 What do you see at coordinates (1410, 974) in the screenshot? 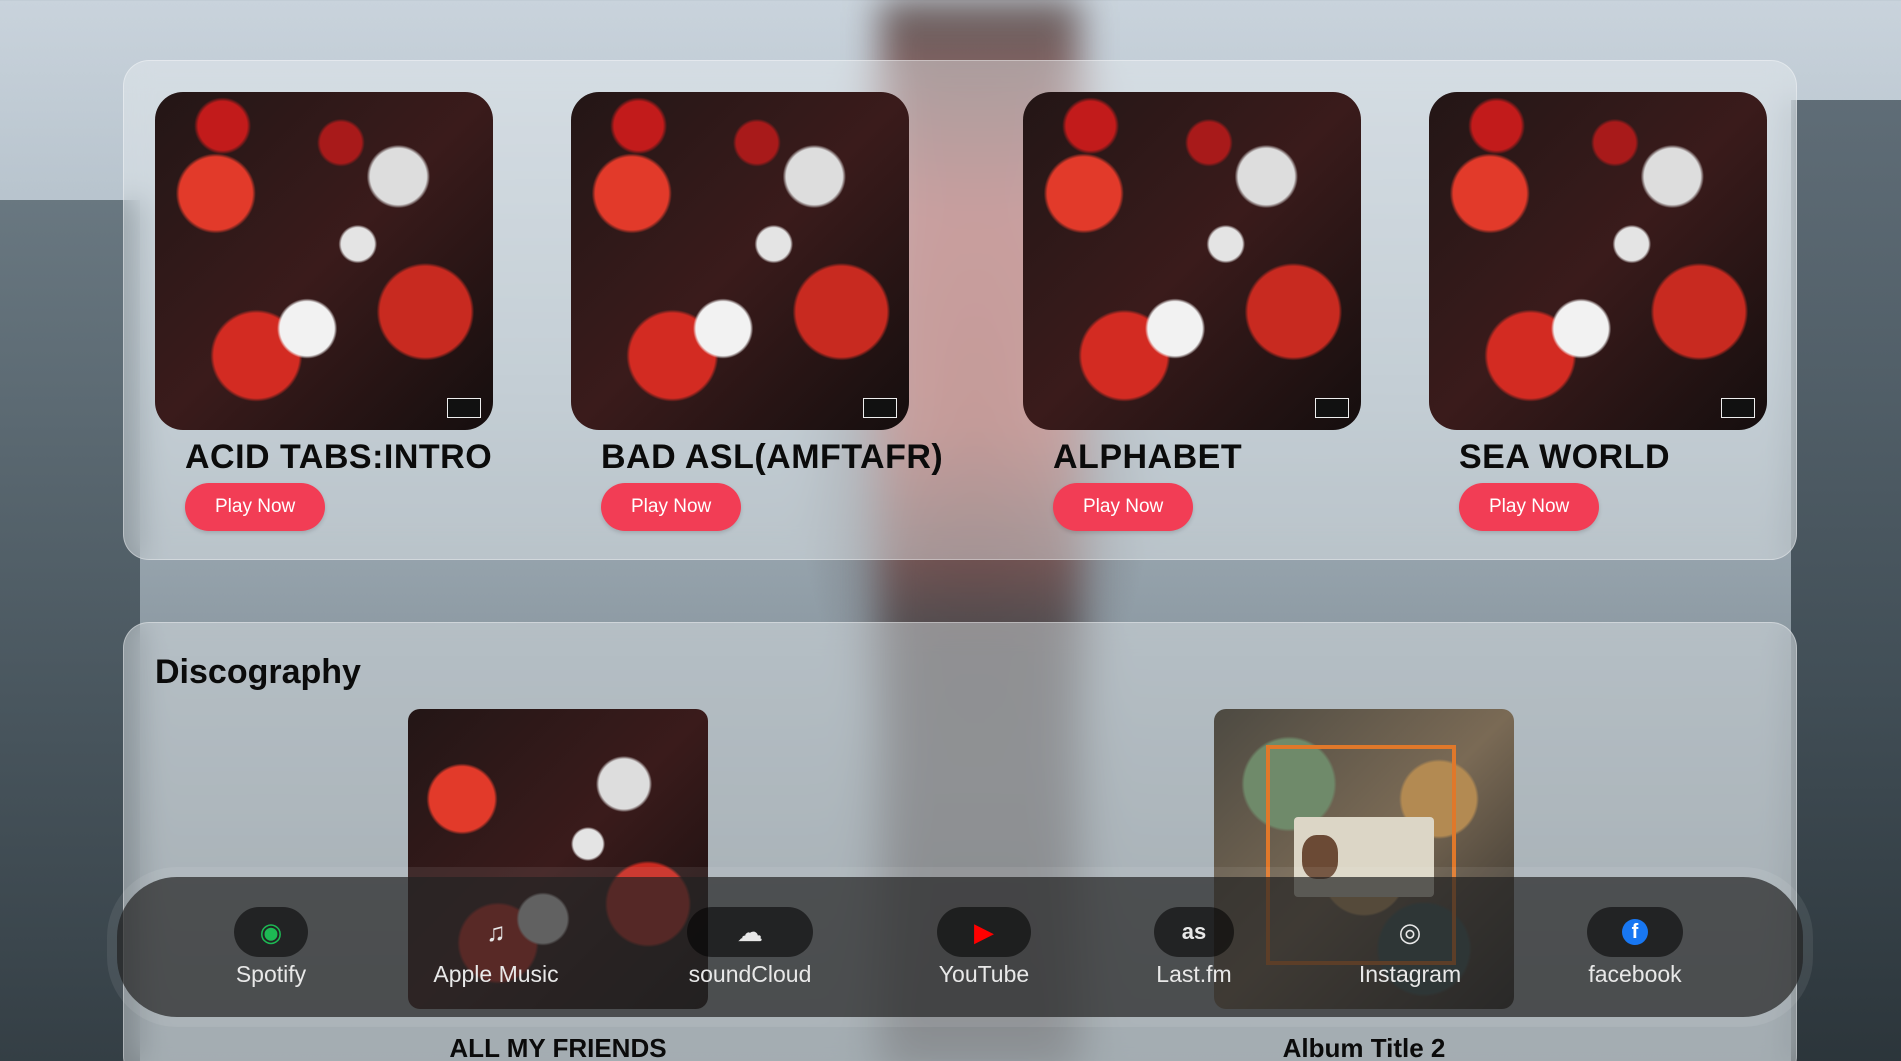
I see `social-label: Instagram` at bounding box center [1410, 974].